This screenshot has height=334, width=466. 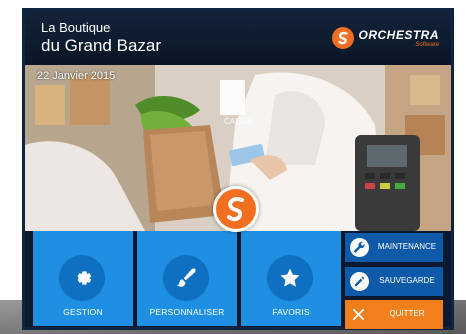 I want to click on date-label: 22 Janvier 2015, so click(x=76, y=76).